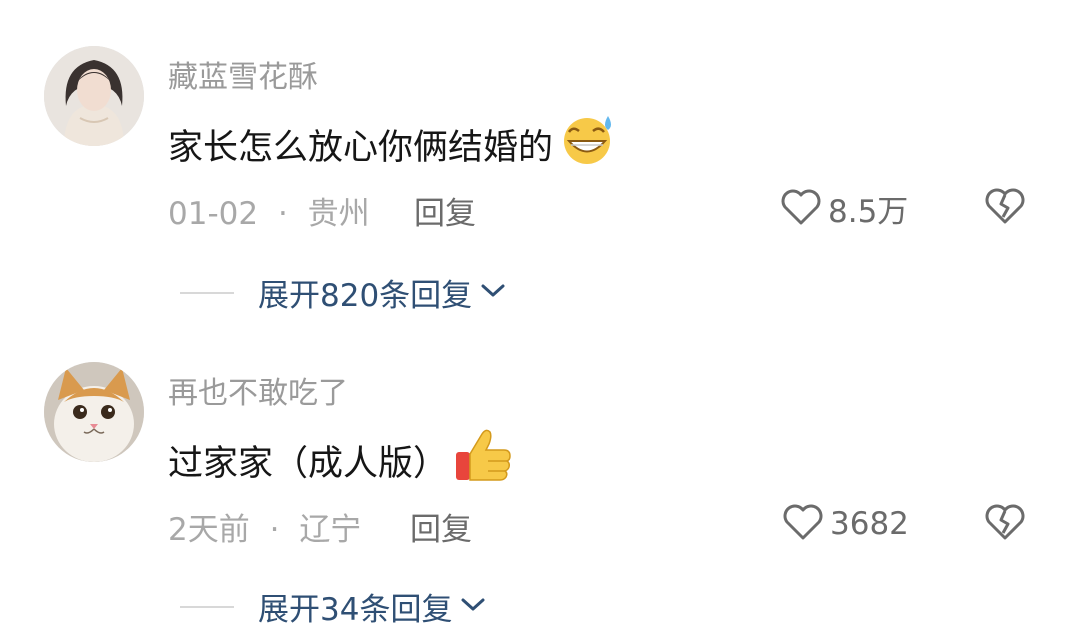 The height and width of the screenshot is (632, 1080). I want to click on like-count: 3682, so click(869, 524).